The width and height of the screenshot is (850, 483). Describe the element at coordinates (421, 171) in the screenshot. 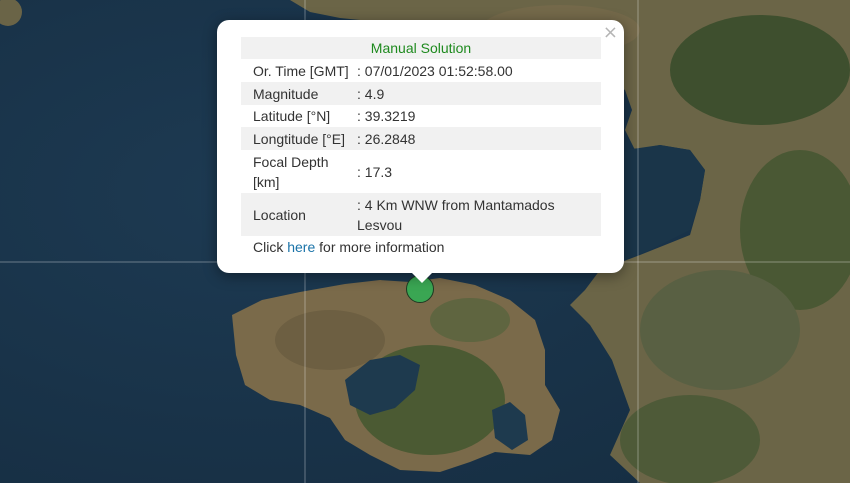

I see `info-row-focal-depth: Focal Depth [km] : 17.3` at that location.